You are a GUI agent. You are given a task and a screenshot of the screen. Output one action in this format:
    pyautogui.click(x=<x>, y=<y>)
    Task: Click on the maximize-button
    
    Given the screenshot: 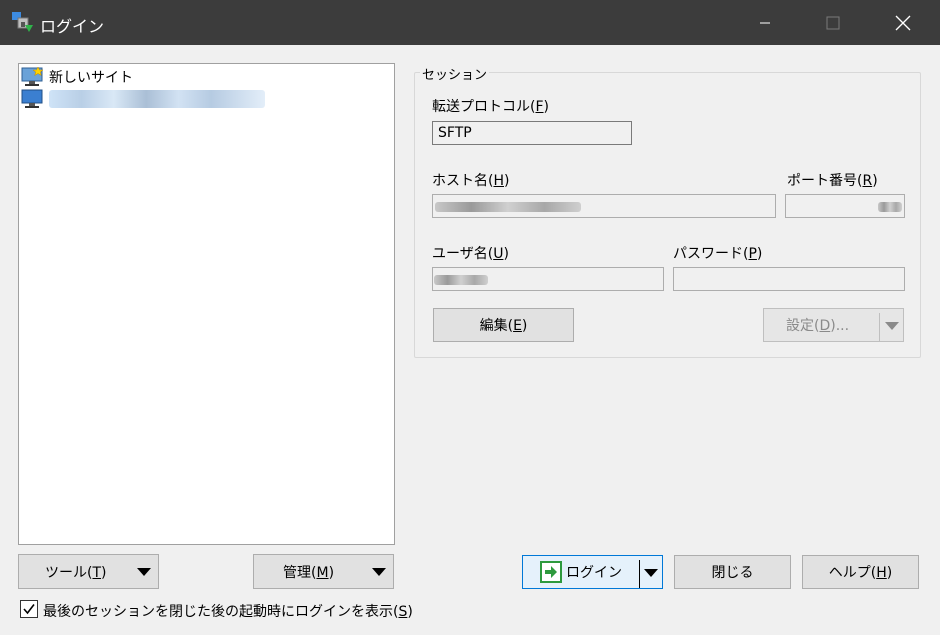 What is the action you would take?
    pyautogui.click(x=833, y=22)
    